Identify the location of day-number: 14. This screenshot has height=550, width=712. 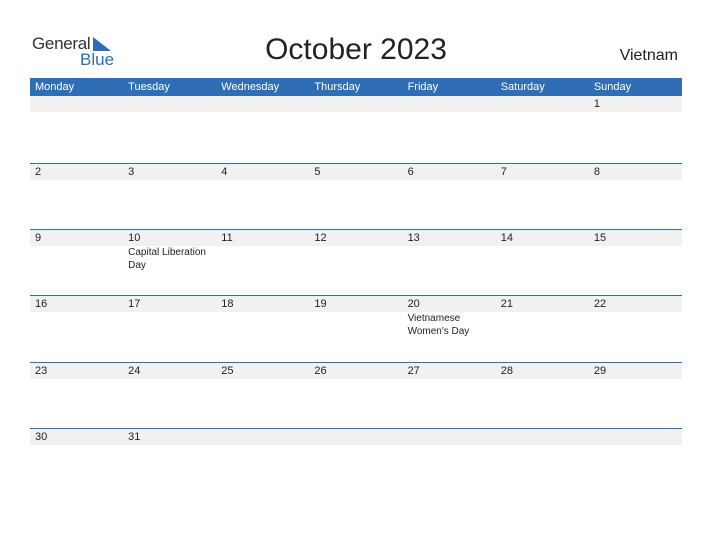
(506, 238).